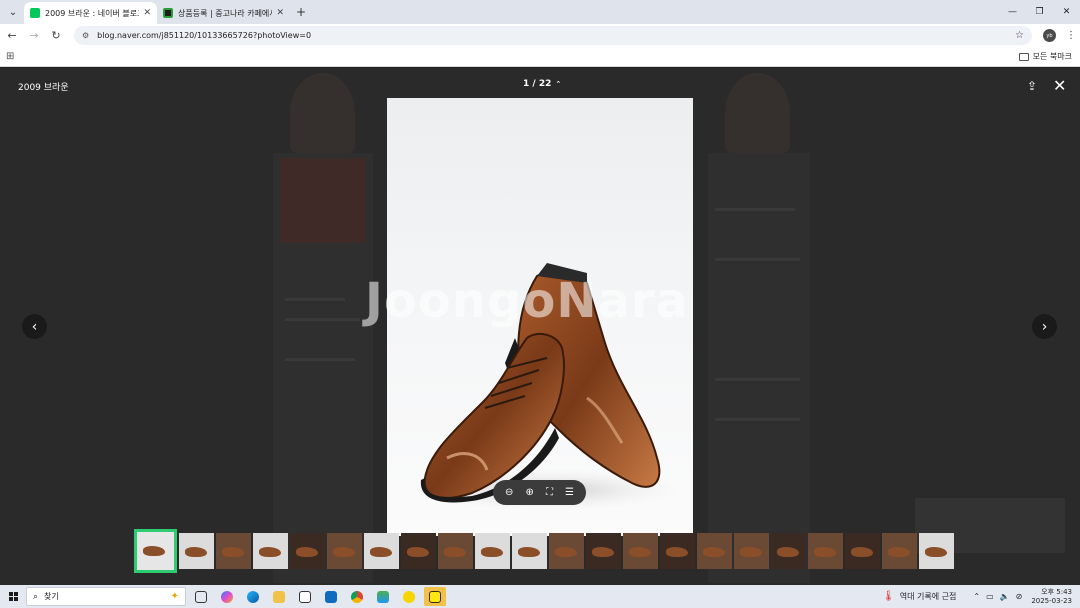  I want to click on details-icon: ☰, so click(569, 492).